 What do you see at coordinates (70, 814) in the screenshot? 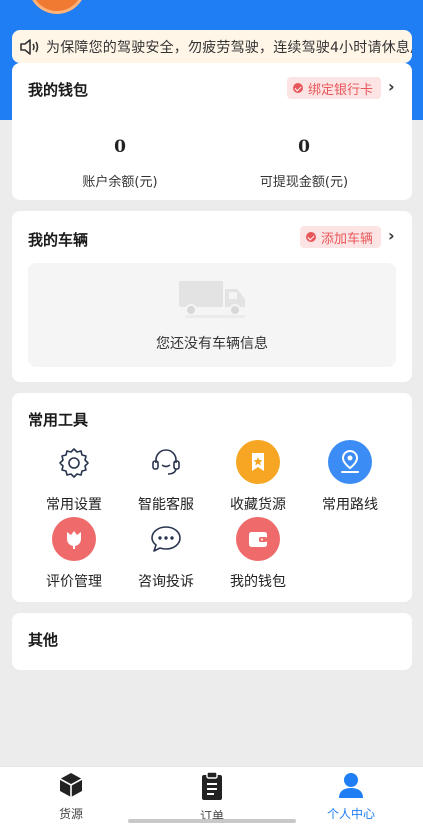
I see `tab-label: 货源` at bounding box center [70, 814].